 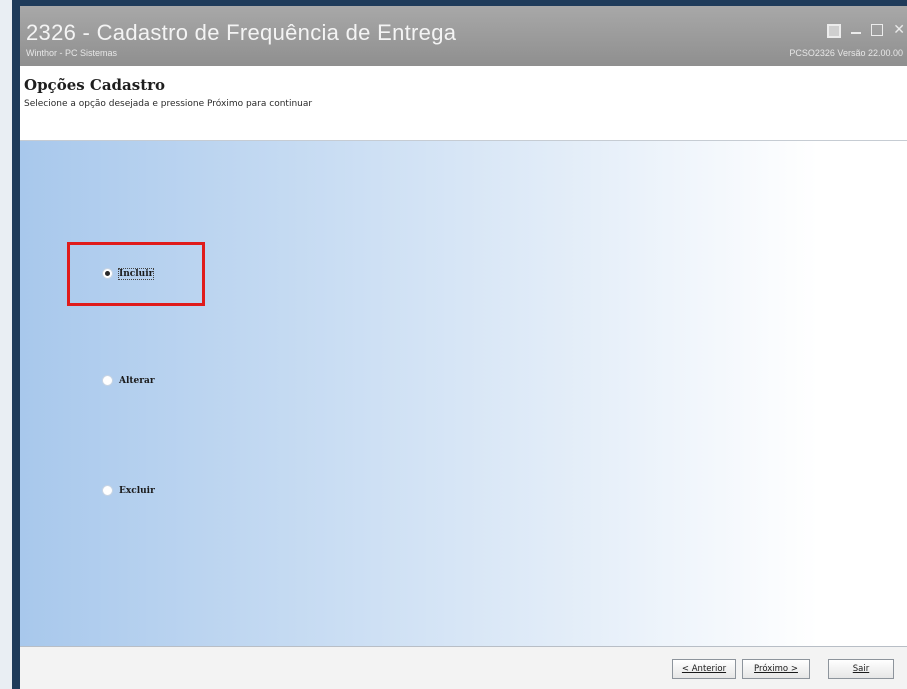 What do you see at coordinates (6, 344) in the screenshot?
I see `desktop-background` at bounding box center [6, 344].